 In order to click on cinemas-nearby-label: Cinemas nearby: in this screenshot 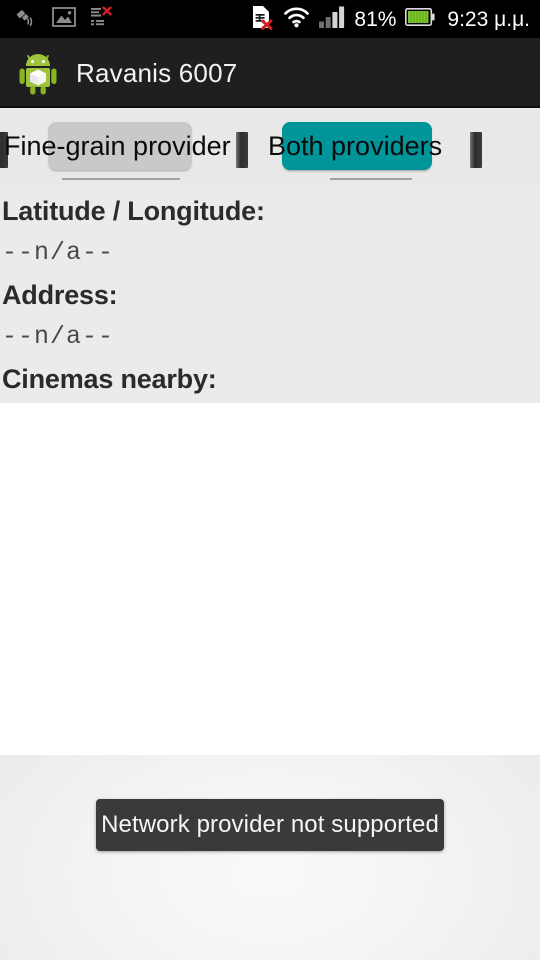, I will do `click(109, 379)`.